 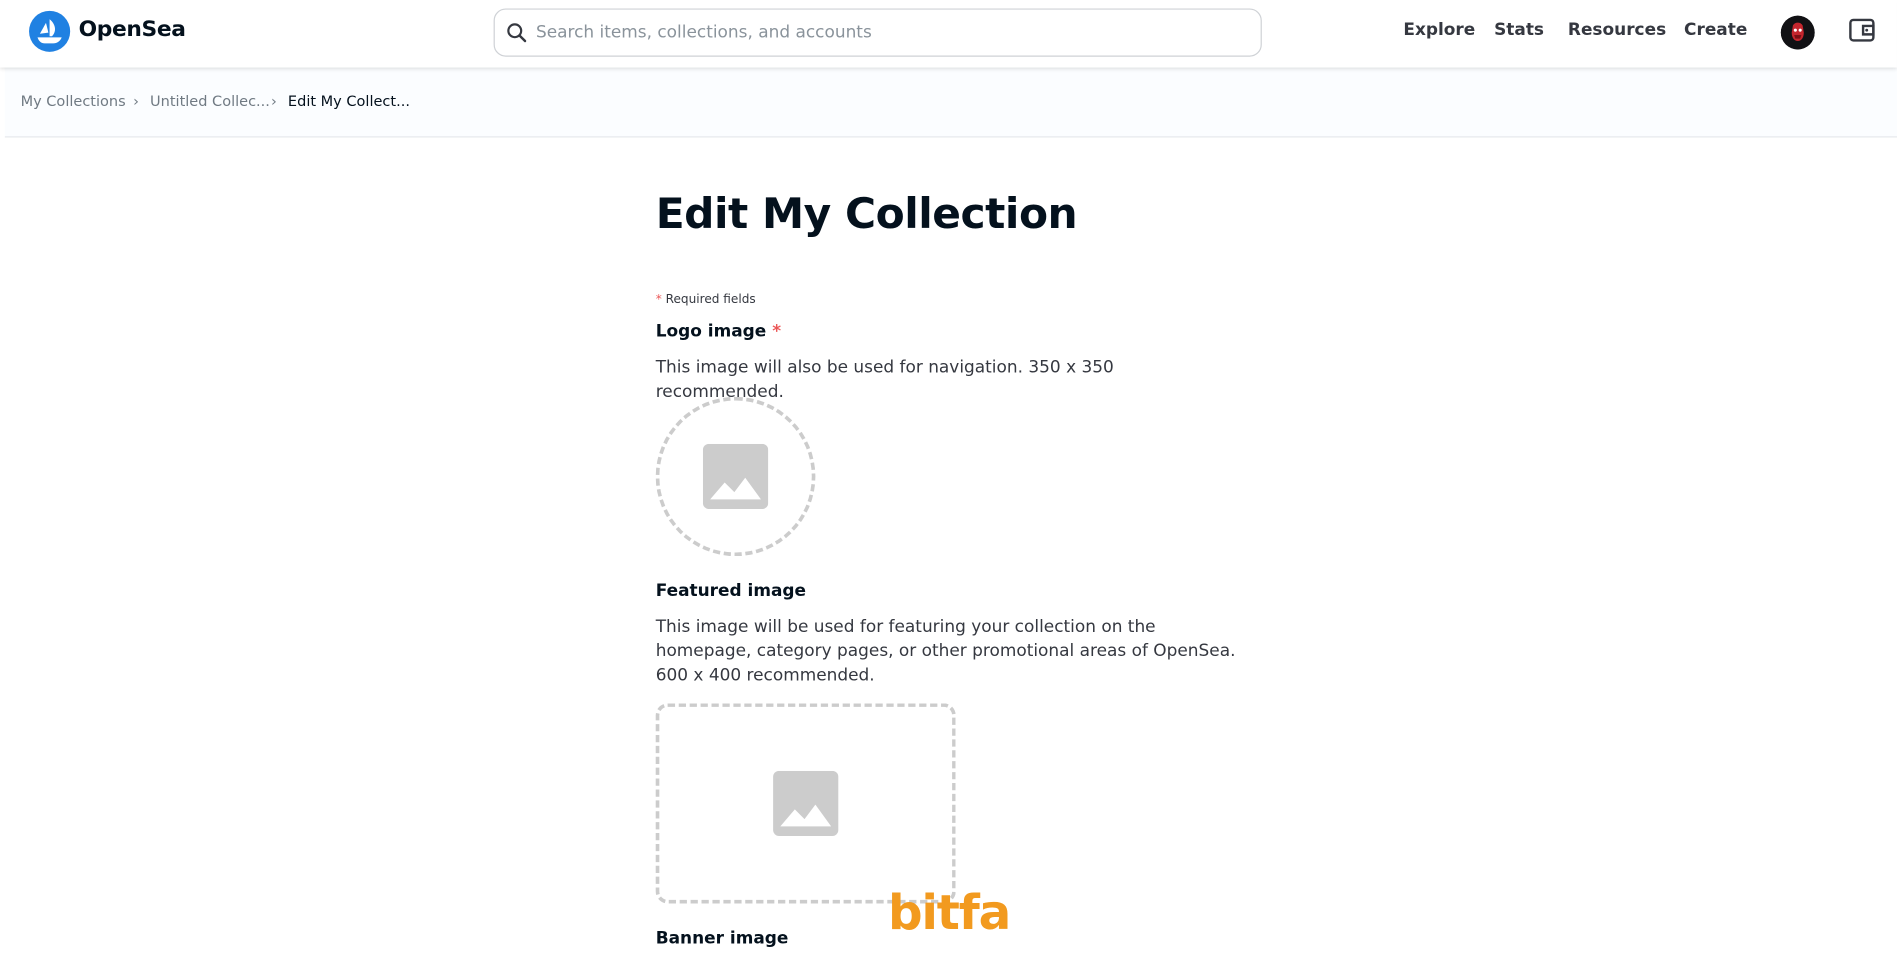 What do you see at coordinates (1715, 30) in the screenshot?
I see `nav-create: Create` at bounding box center [1715, 30].